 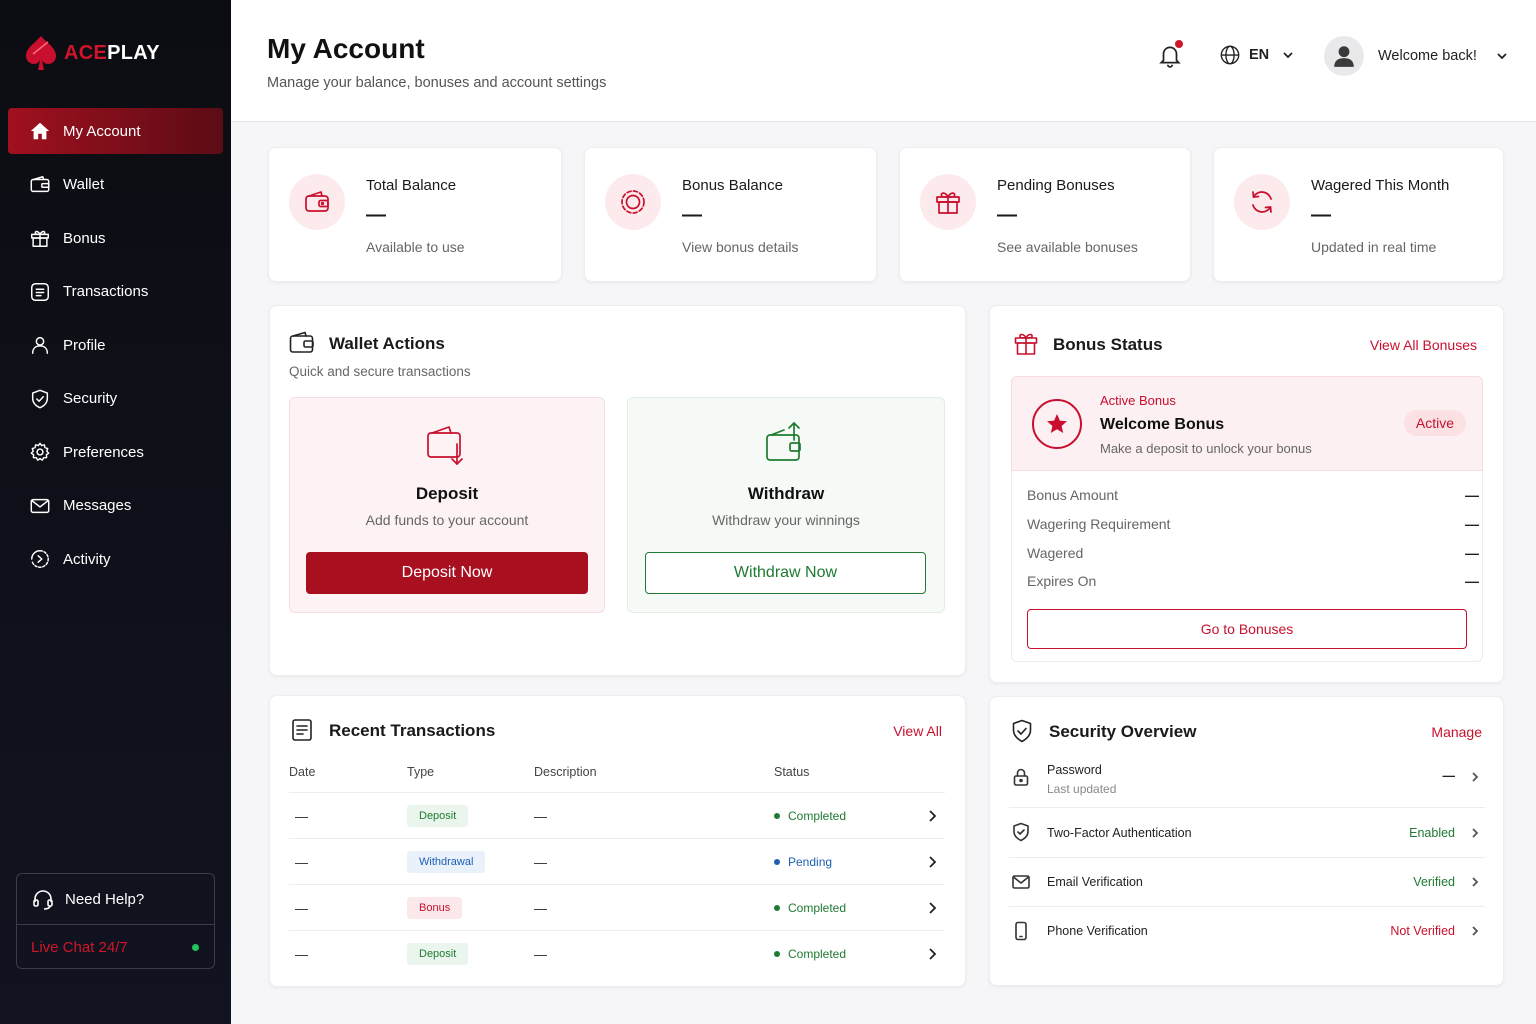 What do you see at coordinates (1230, 55) in the screenshot?
I see `globe-icon` at bounding box center [1230, 55].